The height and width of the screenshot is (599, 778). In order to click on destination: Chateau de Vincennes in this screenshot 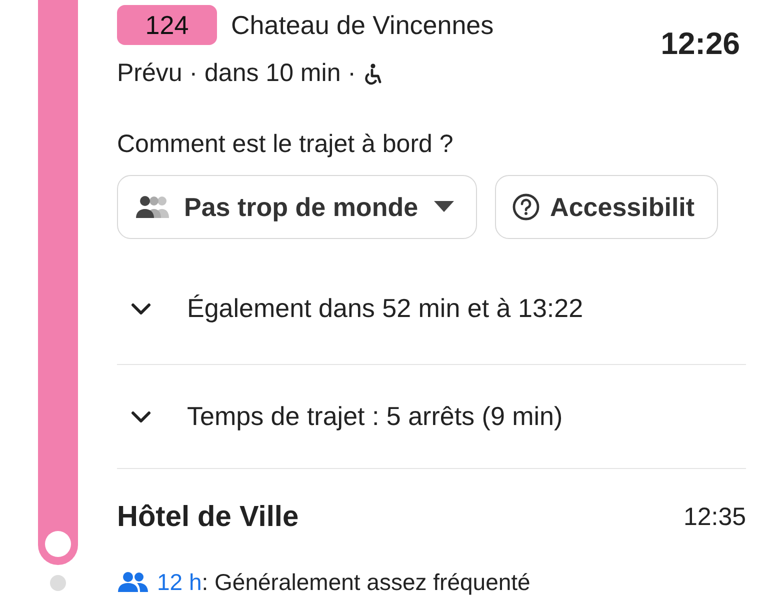, I will do `click(362, 25)`.